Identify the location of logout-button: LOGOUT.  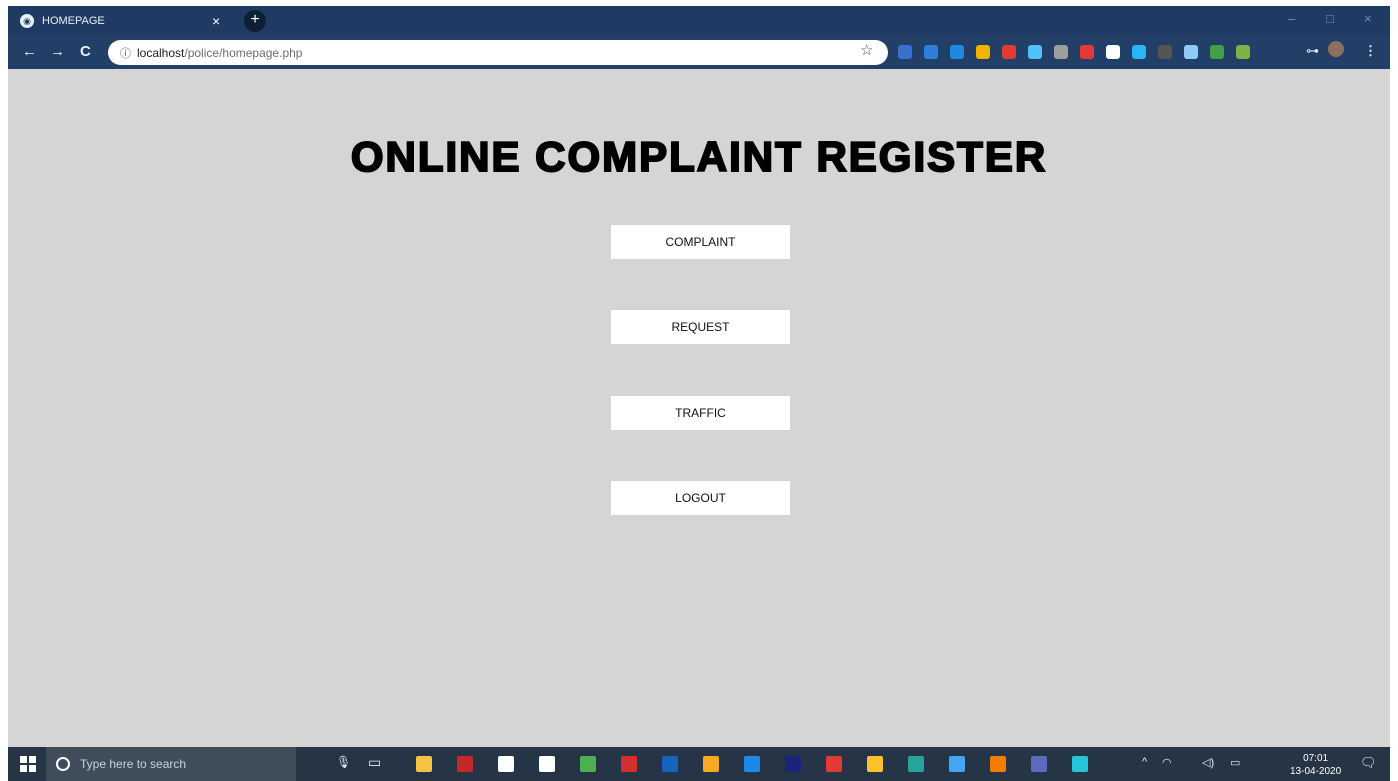
(700, 498).